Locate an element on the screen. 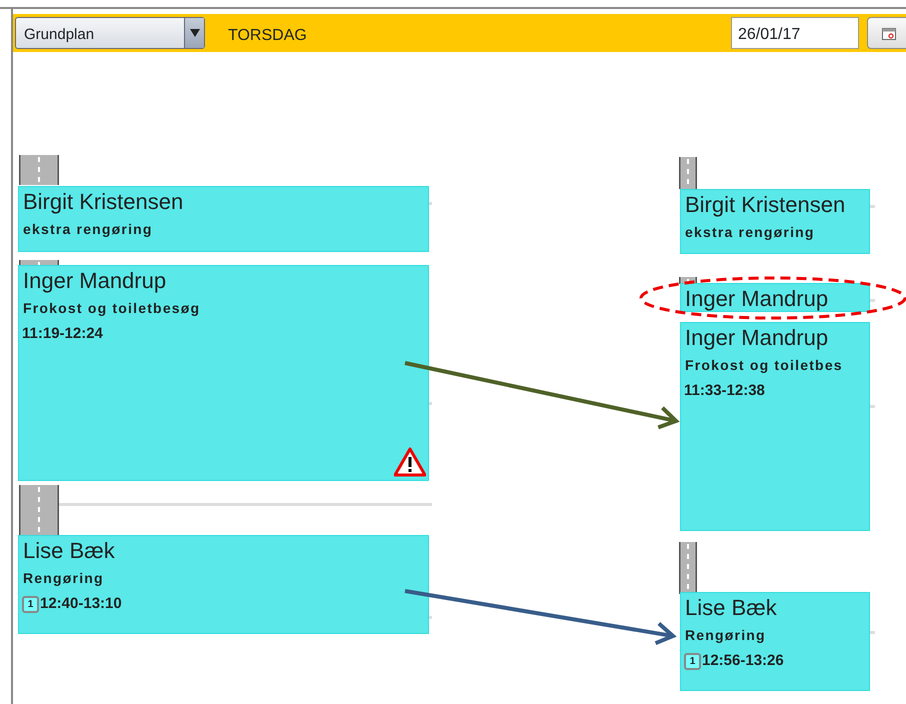  visit-card: Lise Bæk Rengøring 1 12:56-13:26 is located at coordinates (775, 641).